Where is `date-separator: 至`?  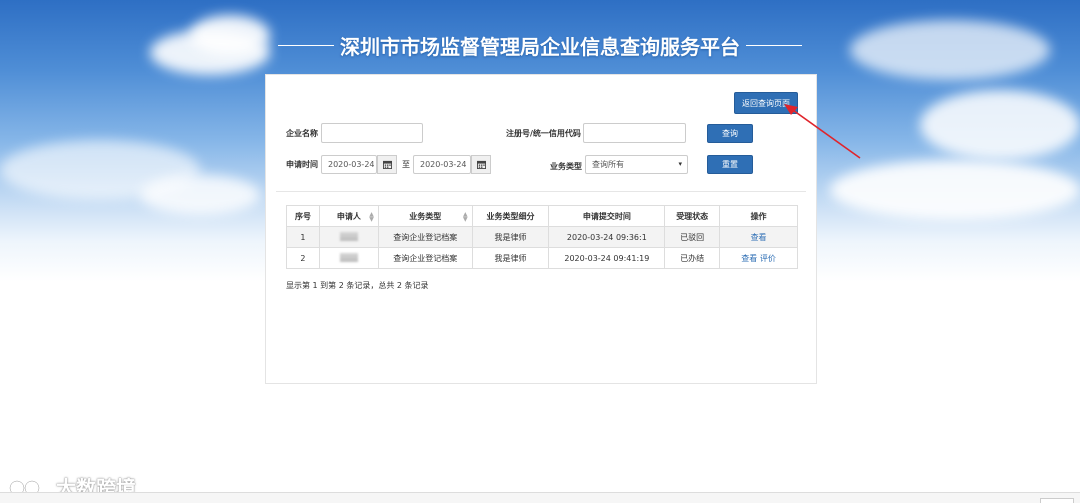 date-separator: 至 is located at coordinates (406, 164).